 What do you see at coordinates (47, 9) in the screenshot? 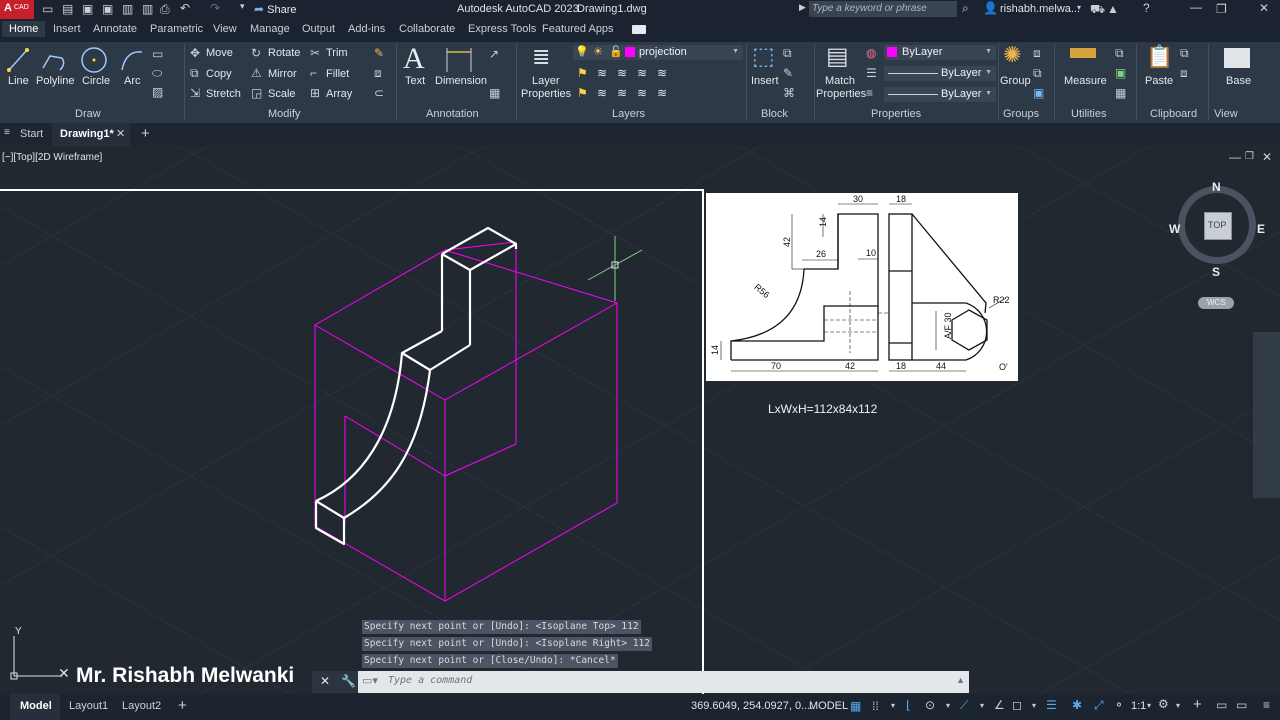
I see `new-icon: ▭` at bounding box center [47, 9].